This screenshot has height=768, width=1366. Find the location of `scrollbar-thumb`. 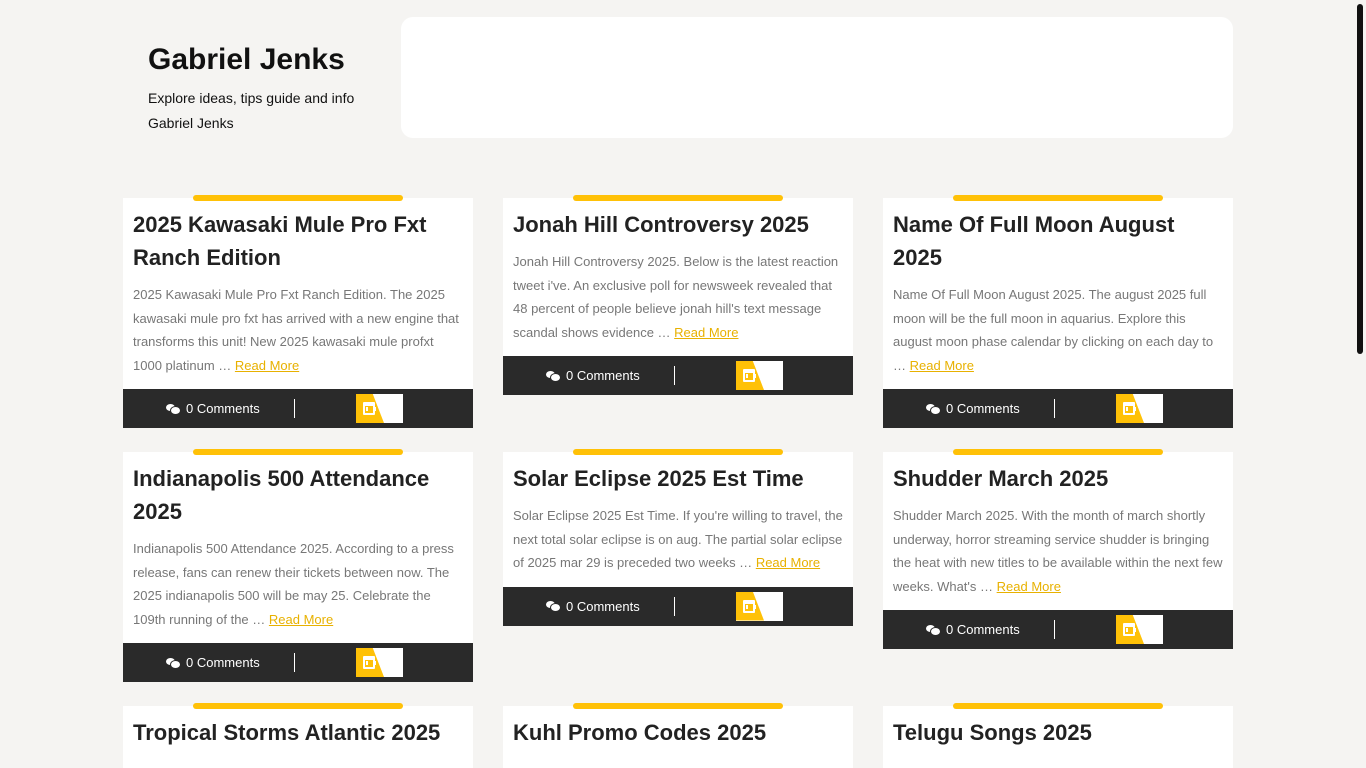

scrollbar-thumb is located at coordinates (1360, 179).